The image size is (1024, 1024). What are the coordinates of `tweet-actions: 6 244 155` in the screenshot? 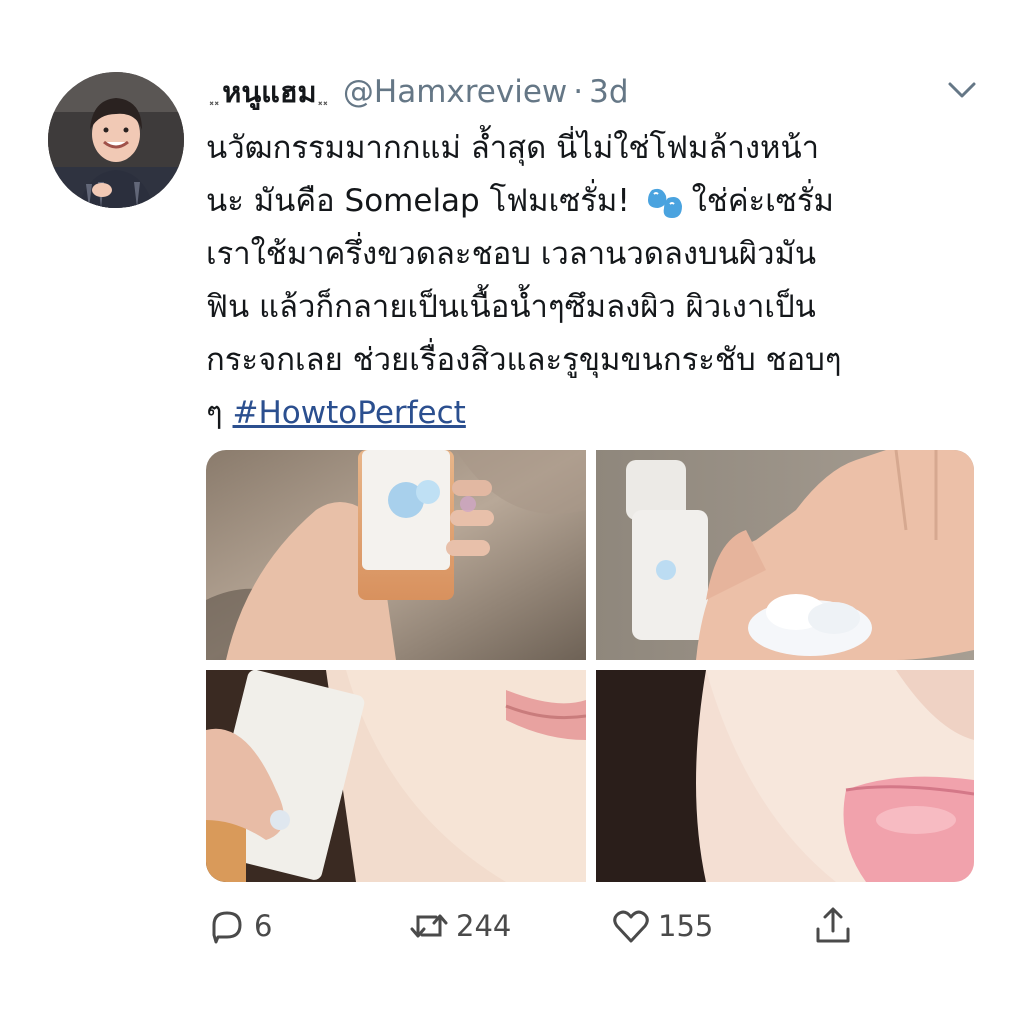 It's located at (512, 926).